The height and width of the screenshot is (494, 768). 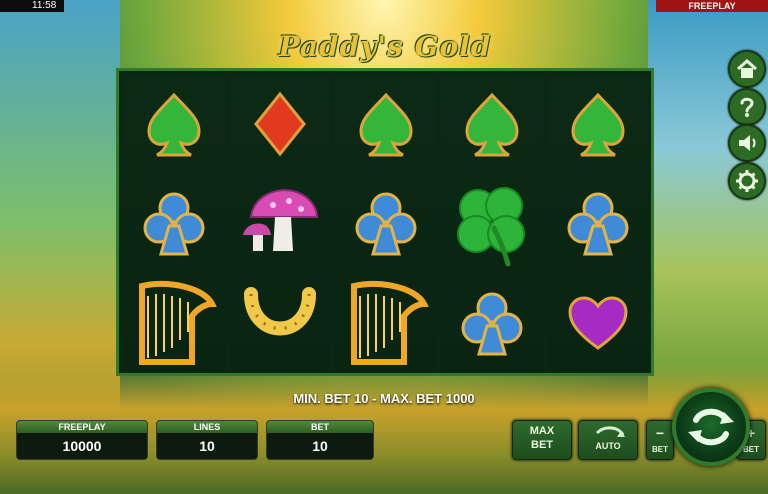 I want to click on clock: 11:58, so click(x=32, y=6).